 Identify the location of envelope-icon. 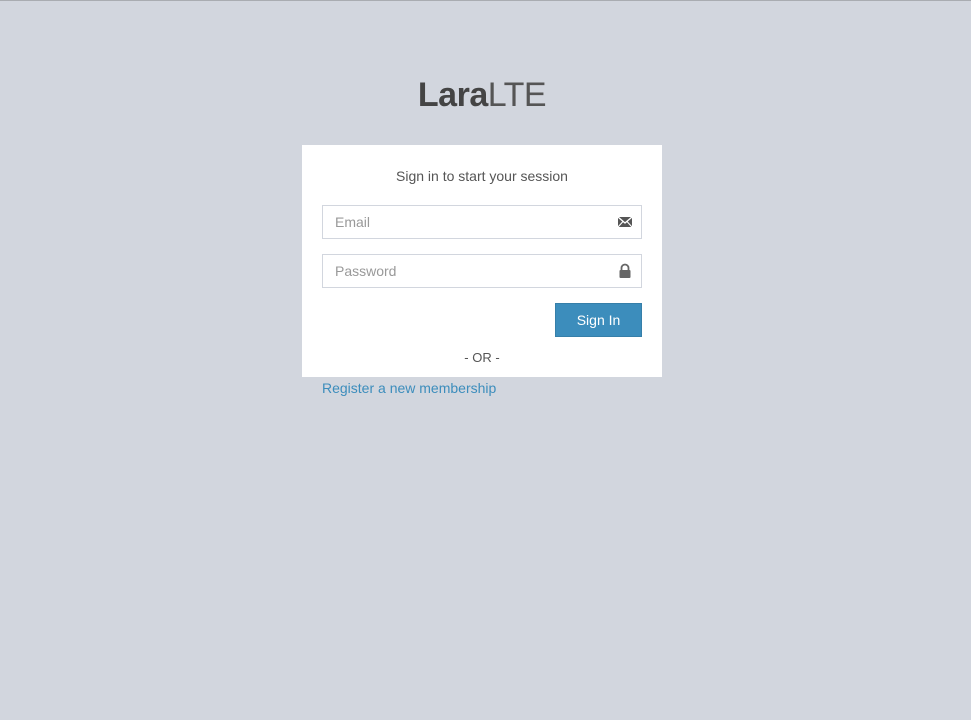
(625, 222).